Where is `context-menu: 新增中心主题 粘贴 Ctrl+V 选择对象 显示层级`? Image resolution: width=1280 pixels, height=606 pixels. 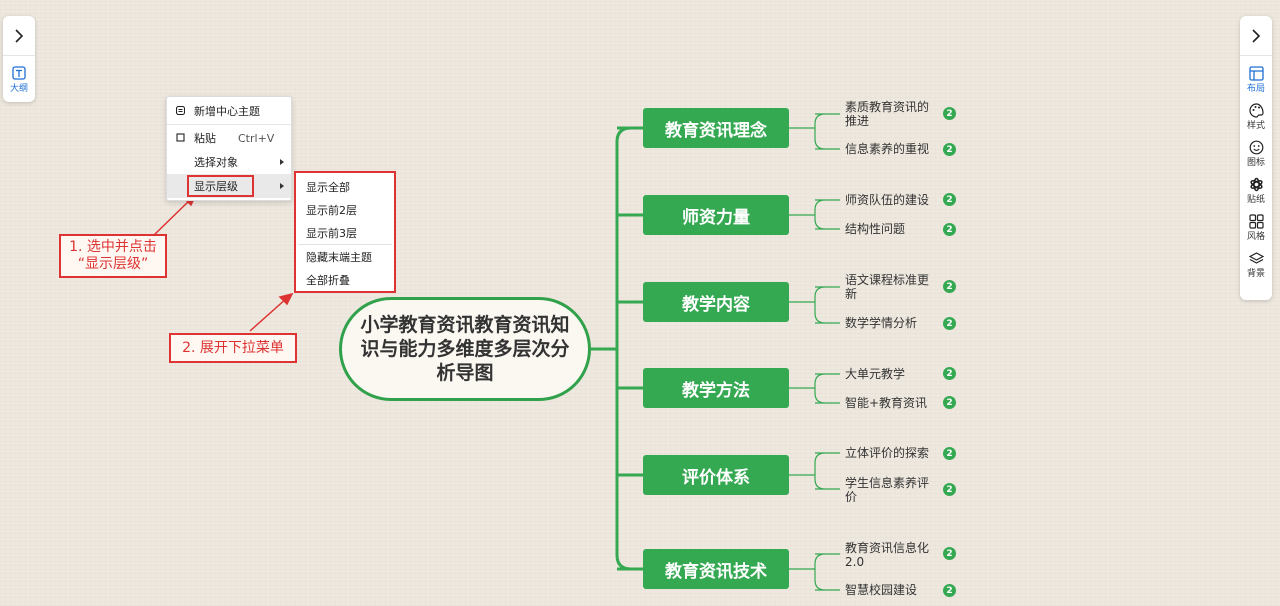
context-menu: 新增中心主题 粘贴 Ctrl+V 选择对象 显示层级 is located at coordinates (229, 148).